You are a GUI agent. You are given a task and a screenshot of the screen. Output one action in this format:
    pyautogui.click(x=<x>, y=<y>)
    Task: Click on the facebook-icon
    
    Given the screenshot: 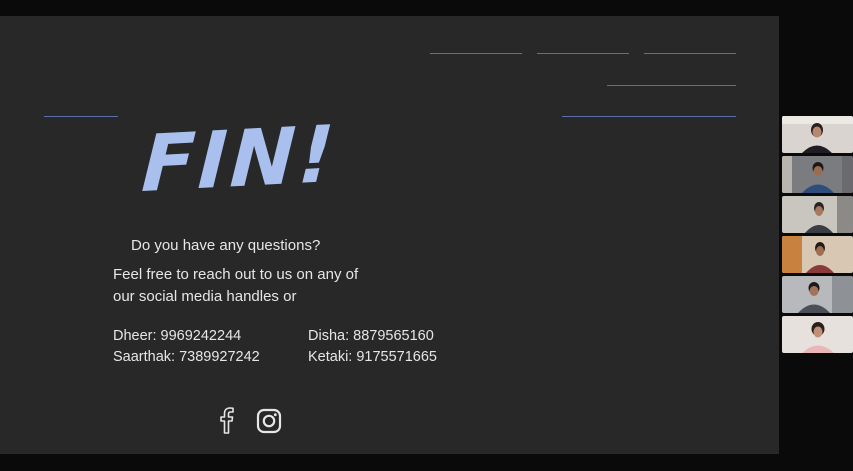 What is the action you would take?
    pyautogui.click(x=227, y=422)
    